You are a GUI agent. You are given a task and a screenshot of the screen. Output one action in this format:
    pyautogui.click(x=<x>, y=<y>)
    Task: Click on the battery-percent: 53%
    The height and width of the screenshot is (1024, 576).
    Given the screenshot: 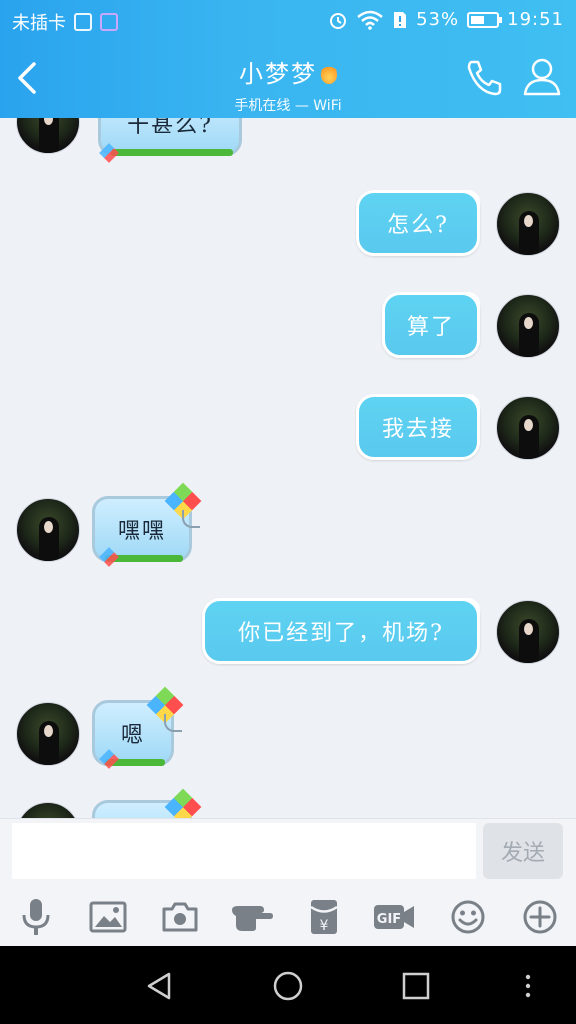 What is the action you would take?
    pyautogui.click(x=438, y=19)
    